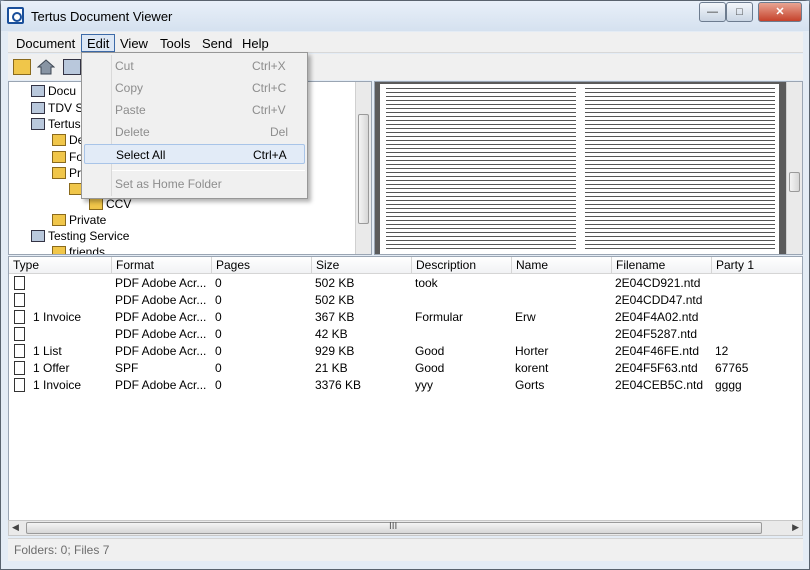  I want to click on menu-item-cut: Cut Ctrl+X, so click(194, 66).